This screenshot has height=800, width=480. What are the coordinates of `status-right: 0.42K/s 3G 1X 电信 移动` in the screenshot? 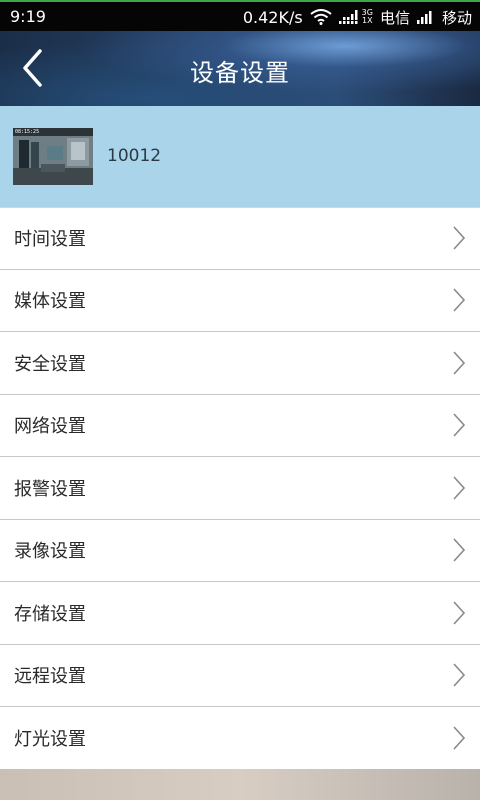 It's located at (357, 17).